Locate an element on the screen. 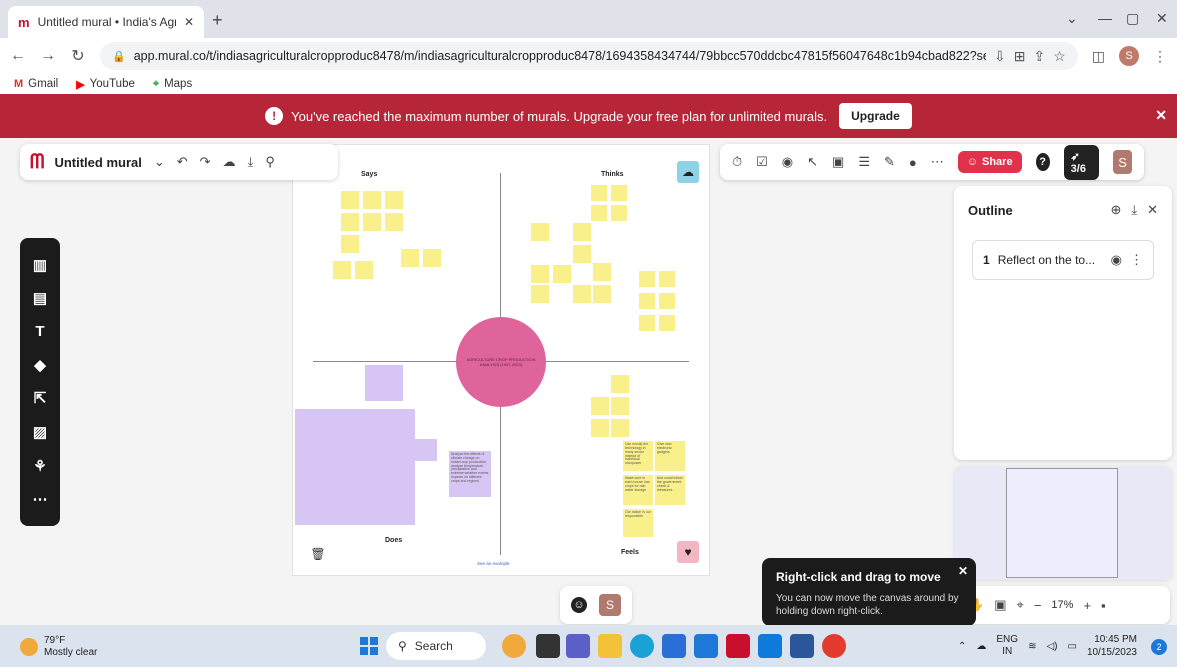 The width and height of the screenshot is (1177, 667). add-outline-icon: ⊕ is located at coordinates (1115, 210).